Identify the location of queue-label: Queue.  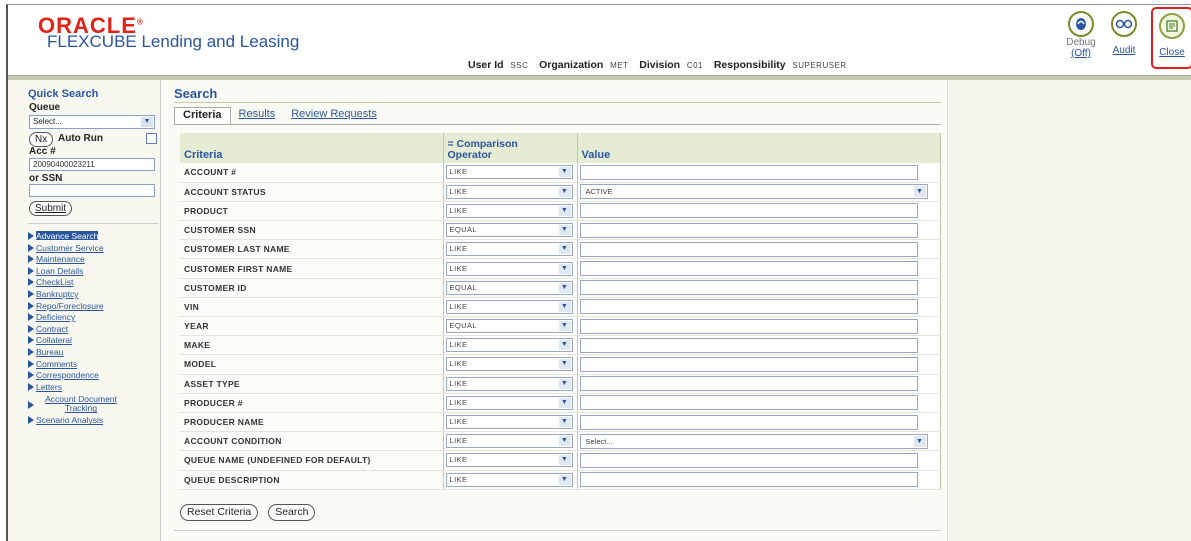
(45, 107).